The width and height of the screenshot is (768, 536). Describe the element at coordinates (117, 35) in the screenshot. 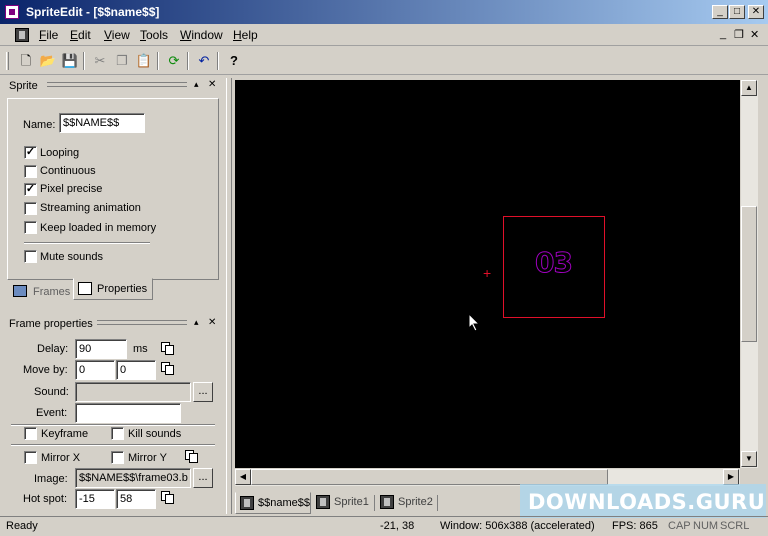

I see `menu-view: View` at that location.